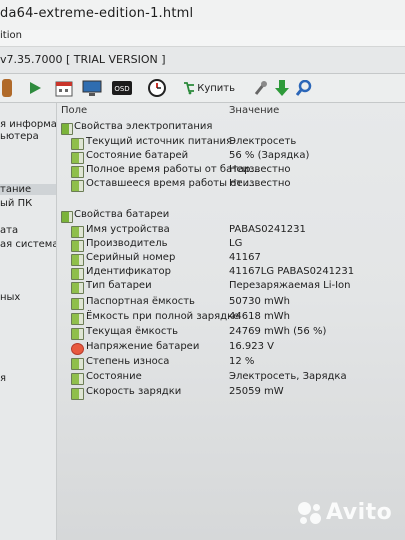 Image resolution: width=405 pixels, height=540 pixels. What do you see at coordinates (97, 13) in the screenshot?
I see `window-title: da64-extreme-edition-1.html` at bounding box center [97, 13].